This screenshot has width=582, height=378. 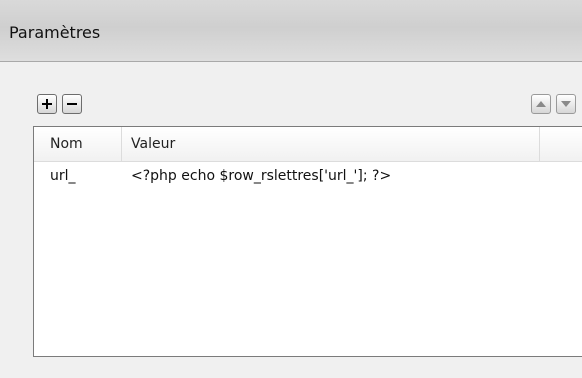 What do you see at coordinates (63, 176) in the screenshot?
I see `parameter-name-cell: url_` at bounding box center [63, 176].